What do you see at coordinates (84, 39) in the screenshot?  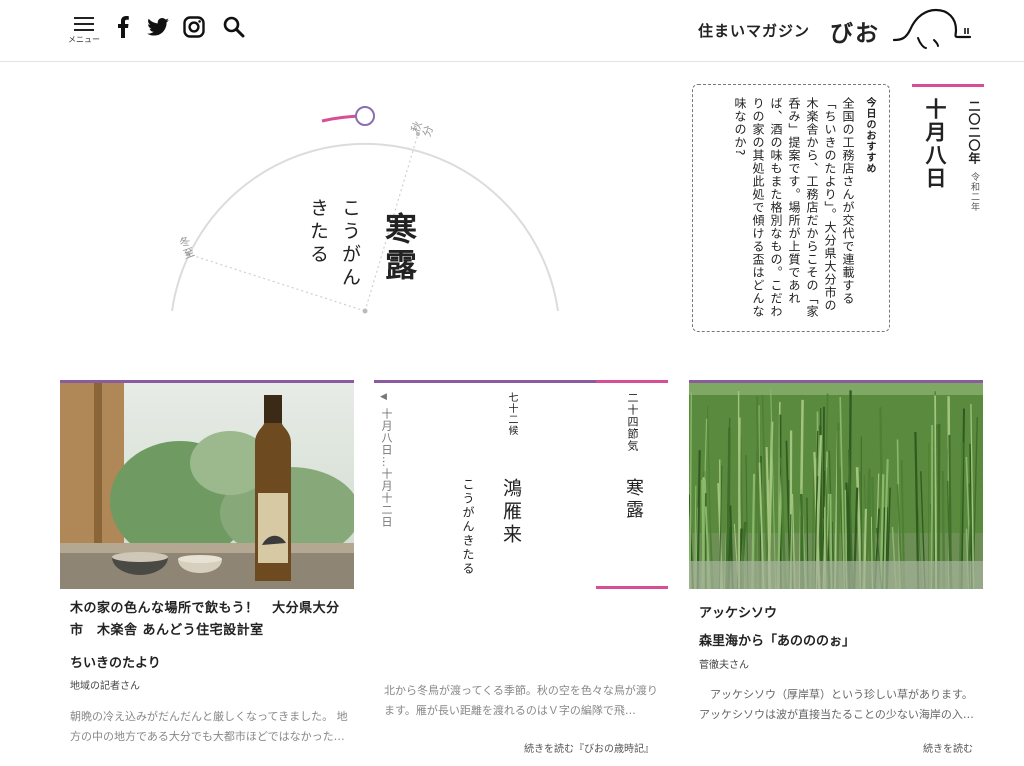 I see `menu-label: メニュー` at bounding box center [84, 39].